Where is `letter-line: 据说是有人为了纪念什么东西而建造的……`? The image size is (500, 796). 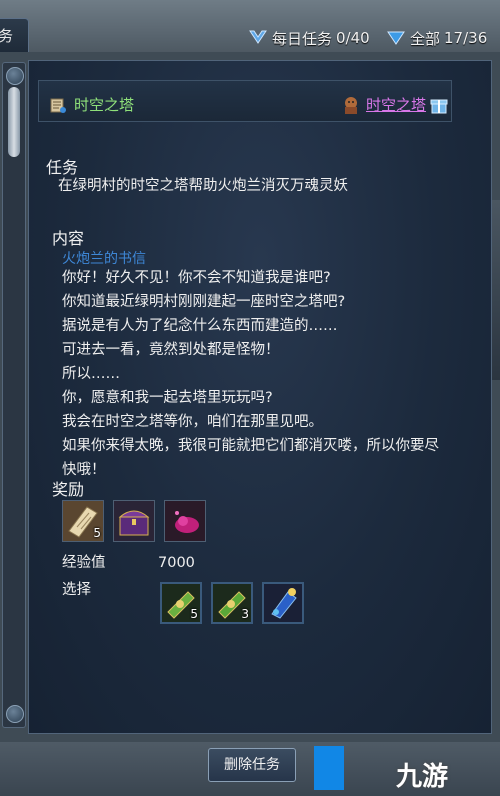
letter-line: 据说是有人为了纪念什么东西而建造的…… is located at coordinates (200, 326).